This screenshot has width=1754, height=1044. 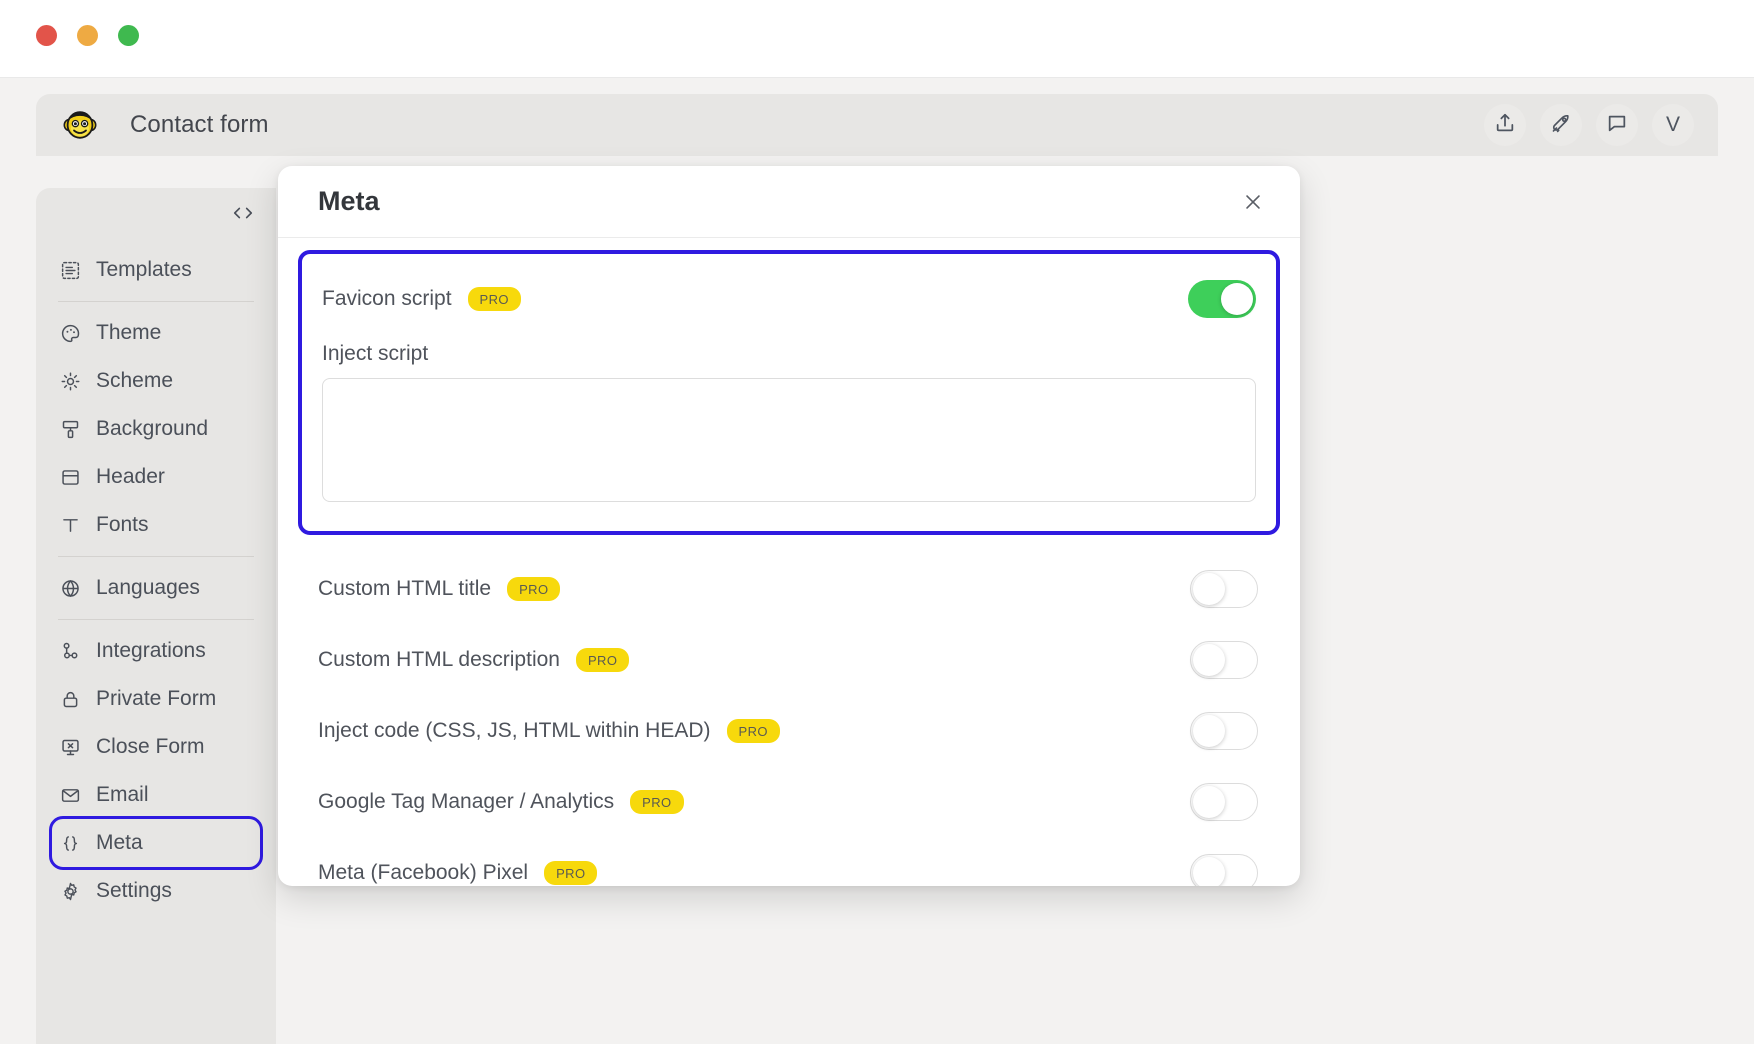 What do you see at coordinates (148, 587) in the screenshot?
I see `sidebar-item-label: Languages` at bounding box center [148, 587].